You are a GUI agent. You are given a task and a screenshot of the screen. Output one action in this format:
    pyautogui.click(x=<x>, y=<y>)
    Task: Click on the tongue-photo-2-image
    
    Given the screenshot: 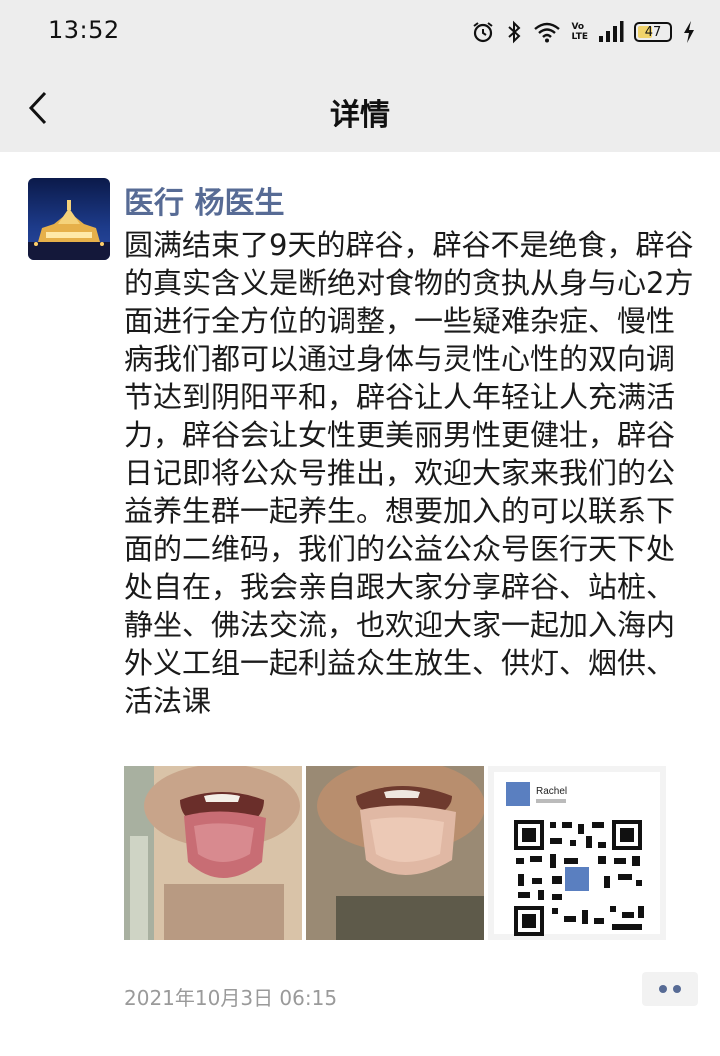 What is the action you would take?
    pyautogui.click(x=395, y=853)
    